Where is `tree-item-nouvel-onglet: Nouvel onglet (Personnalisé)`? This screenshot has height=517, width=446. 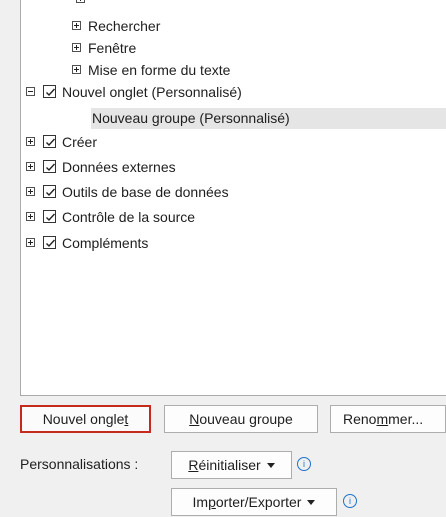
tree-item-nouvel-onglet: Nouvel onglet (Personnalisé) is located at coordinates (233, 92).